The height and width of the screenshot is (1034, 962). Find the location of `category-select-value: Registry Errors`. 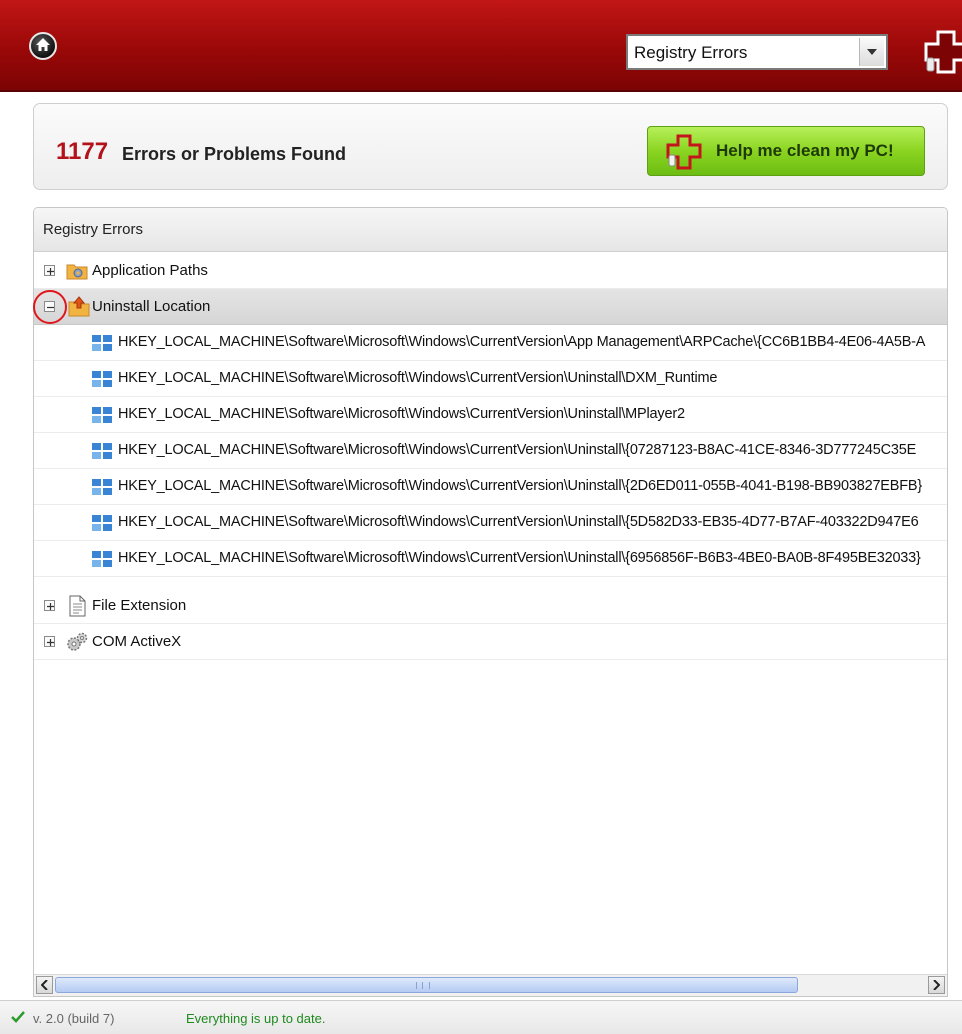

category-select-value: Registry Errors is located at coordinates (691, 52).